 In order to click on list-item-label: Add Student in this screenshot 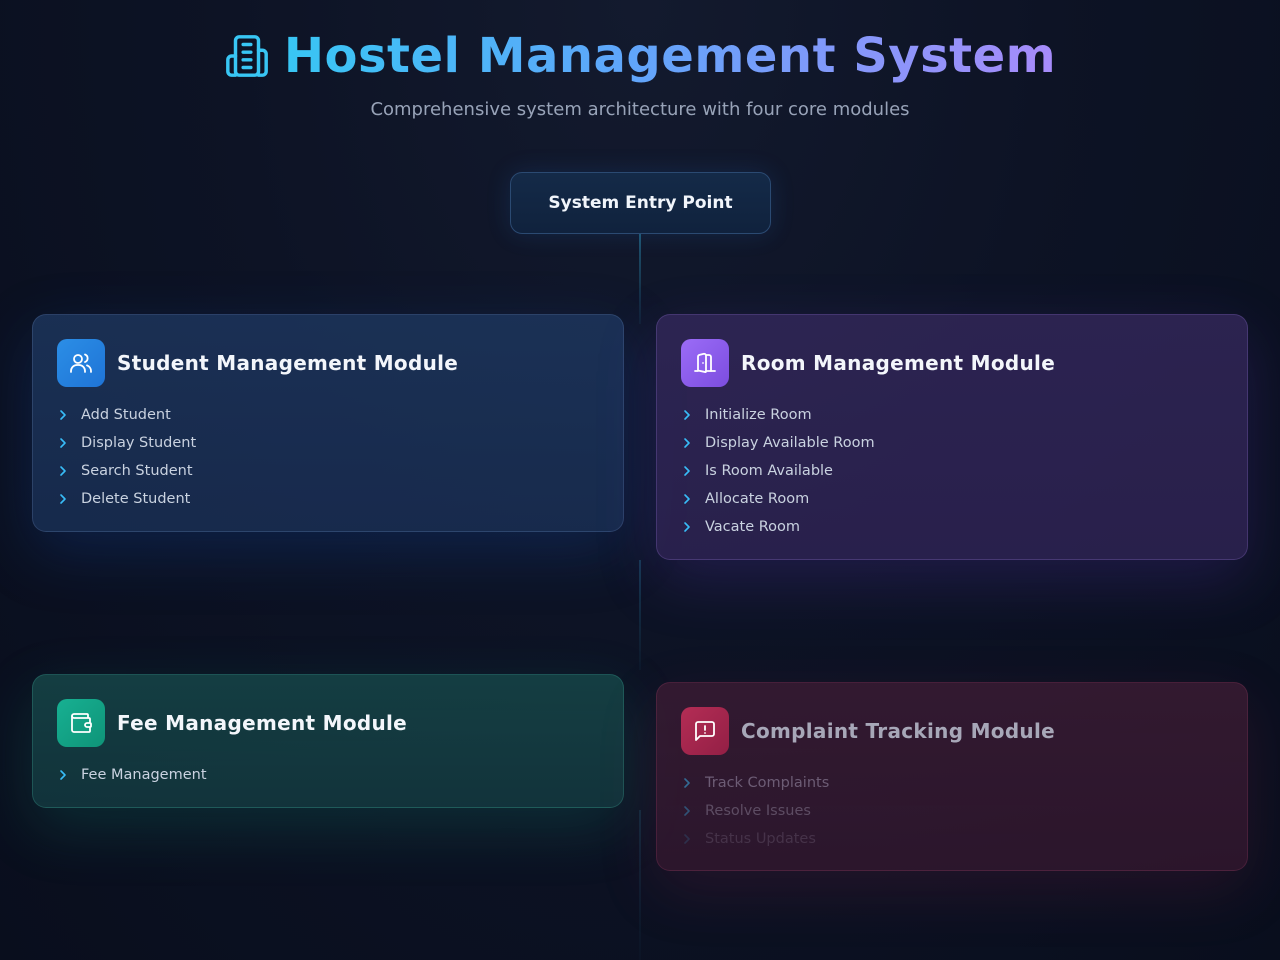, I will do `click(126, 415)`.